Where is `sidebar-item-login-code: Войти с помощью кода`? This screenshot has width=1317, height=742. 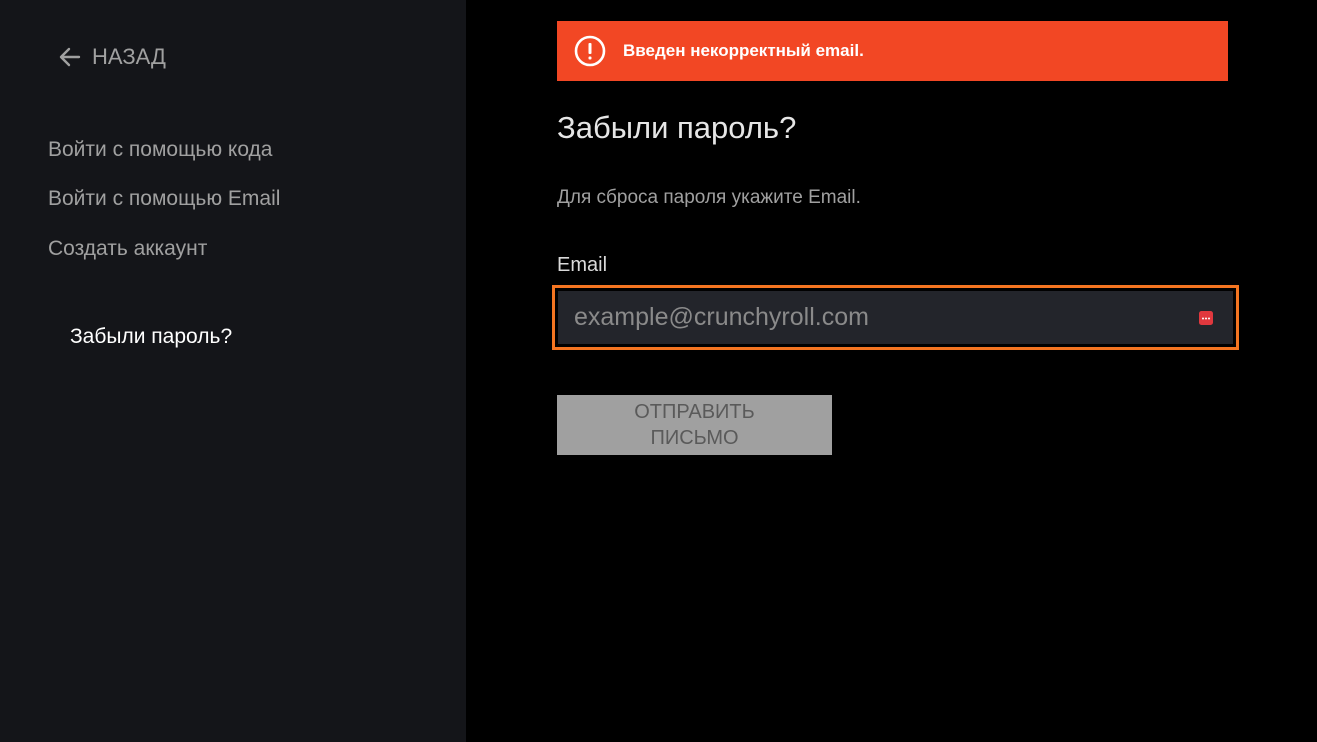 sidebar-item-login-code: Войти с помощью кода is located at coordinates (160, 150).